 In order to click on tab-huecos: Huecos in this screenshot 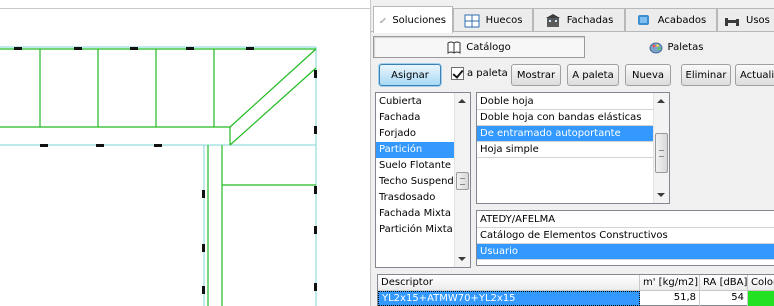, I will do `click(493, 20)`.